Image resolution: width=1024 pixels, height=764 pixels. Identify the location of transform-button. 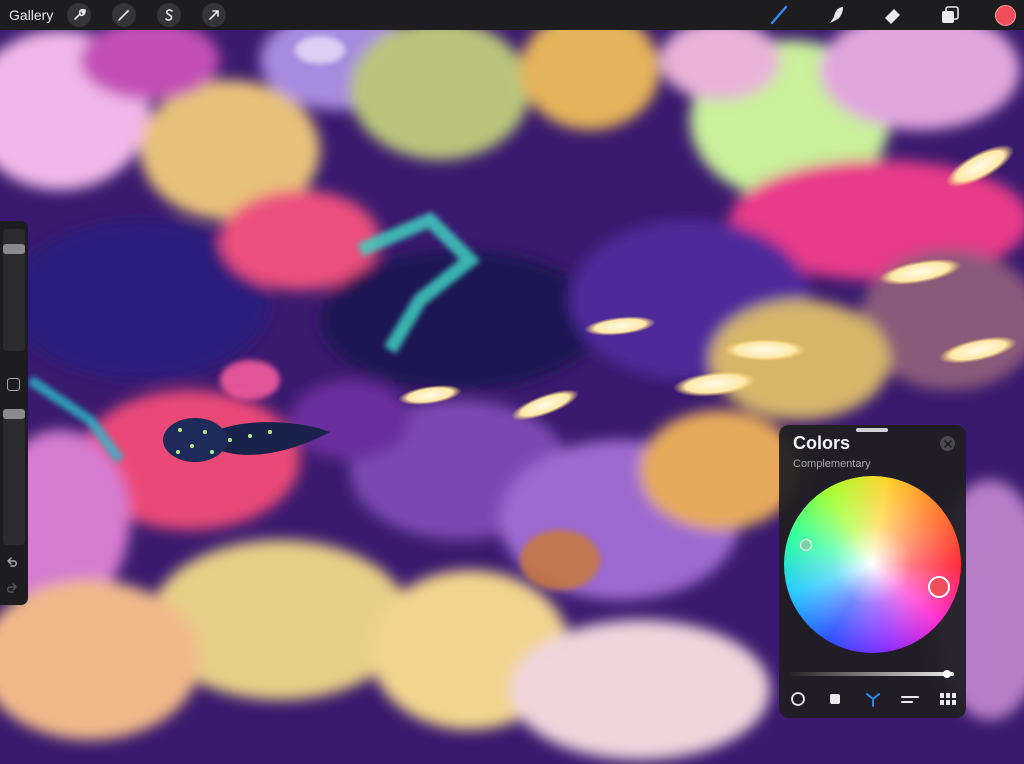
(214, 15).